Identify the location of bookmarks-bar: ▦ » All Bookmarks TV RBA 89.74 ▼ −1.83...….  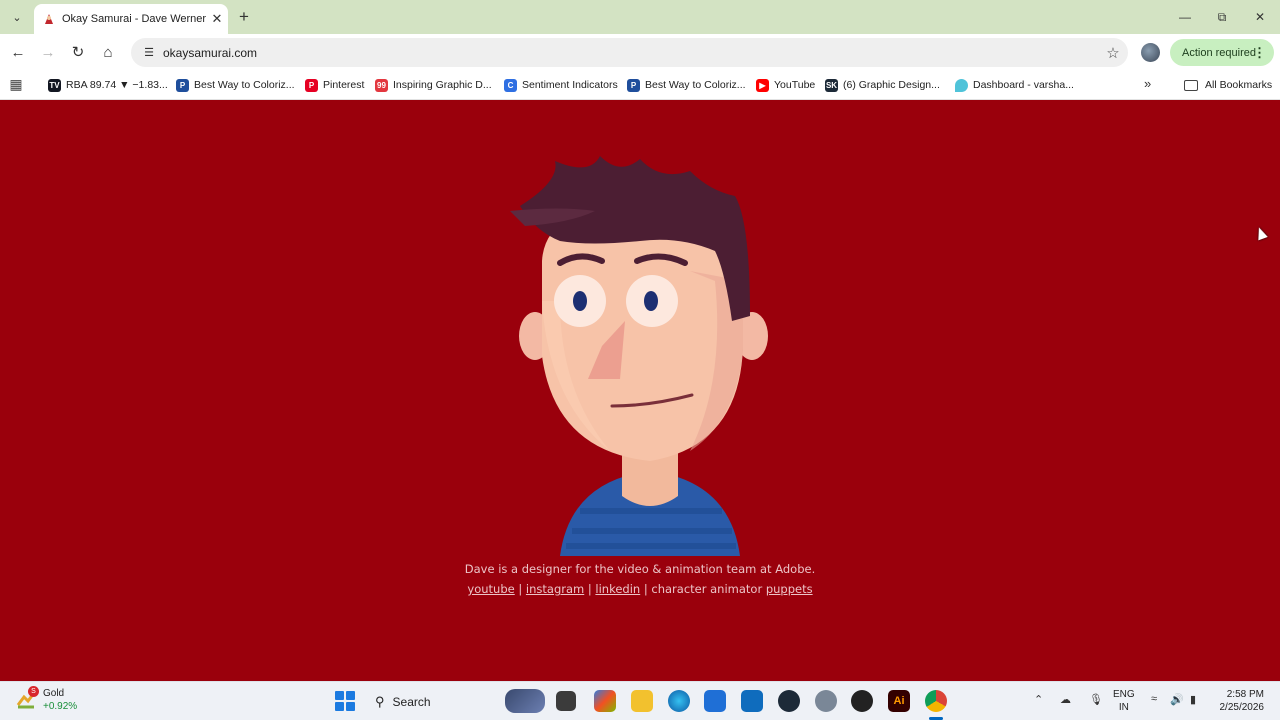
(640, 85).